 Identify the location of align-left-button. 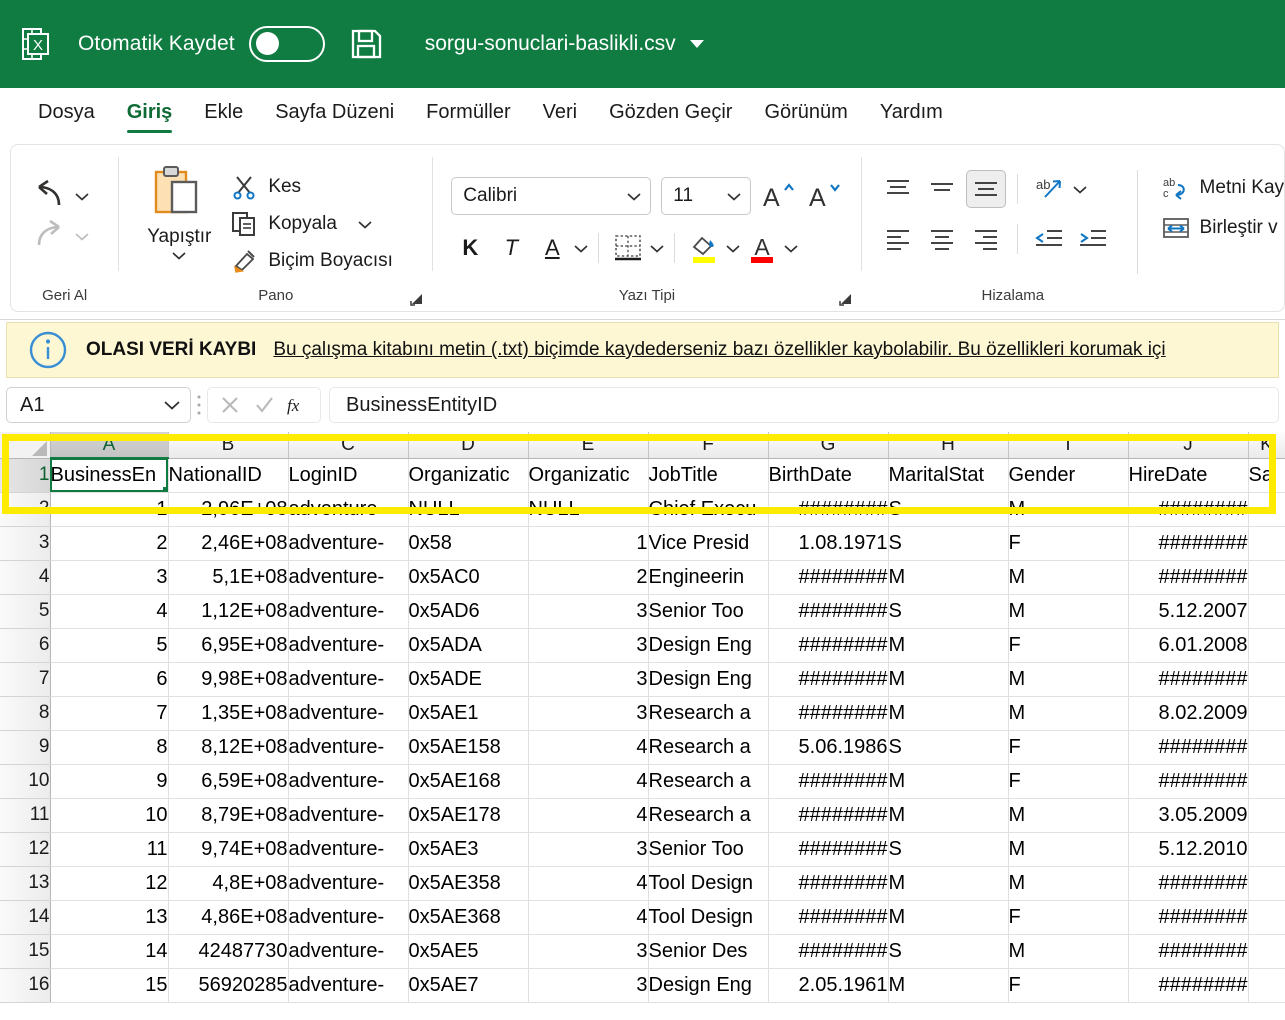
(898, 239).